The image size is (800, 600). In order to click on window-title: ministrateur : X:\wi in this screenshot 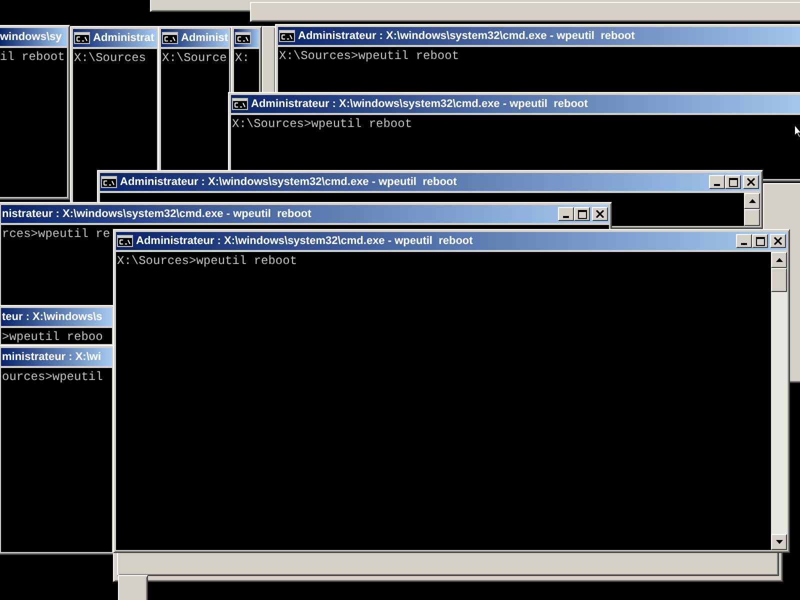, I will do `click(52, 357)`.